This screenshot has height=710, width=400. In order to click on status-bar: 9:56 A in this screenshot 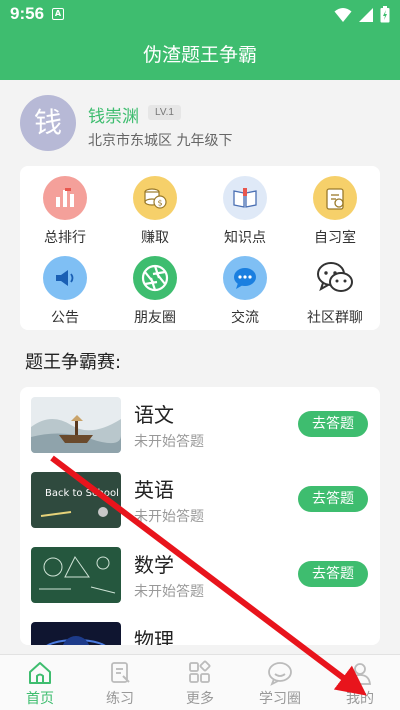, I will do `click(200, 15)`.